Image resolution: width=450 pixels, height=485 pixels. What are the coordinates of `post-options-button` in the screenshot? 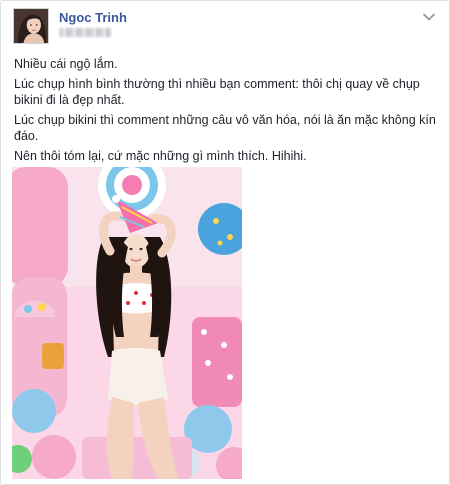 It's located at (429, 17).